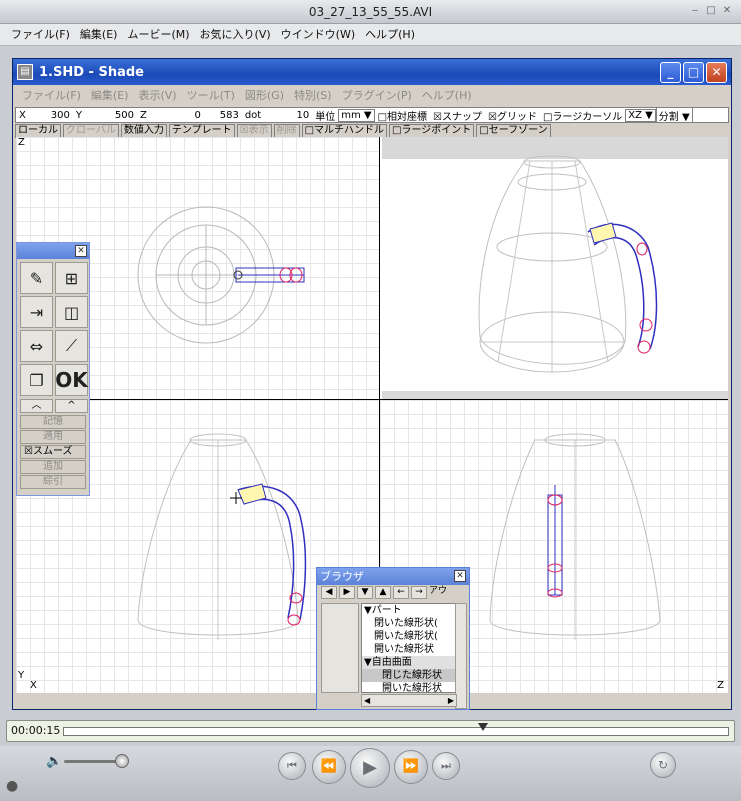  I want to click on ok-button: OK, so click(71, 380).